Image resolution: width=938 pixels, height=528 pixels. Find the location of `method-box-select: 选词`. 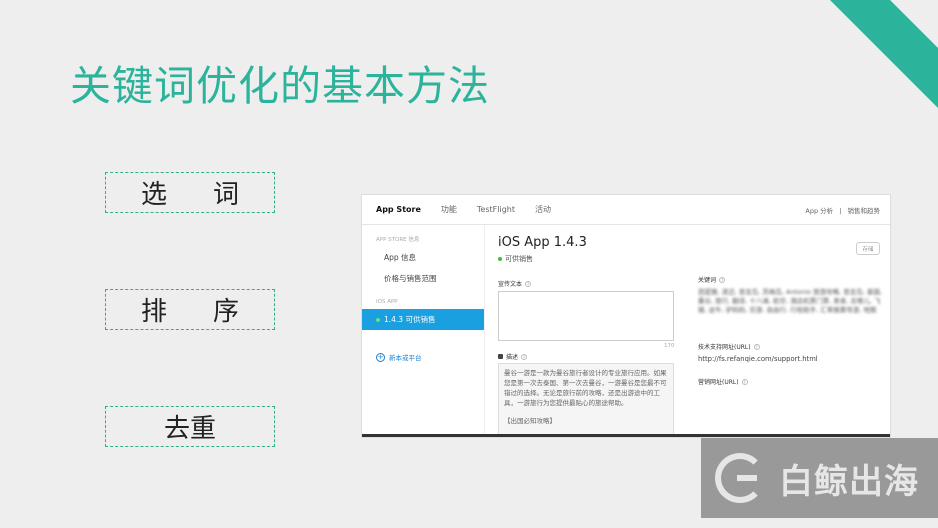

method-box-select: 选词 is located at coordinates (190, 192).